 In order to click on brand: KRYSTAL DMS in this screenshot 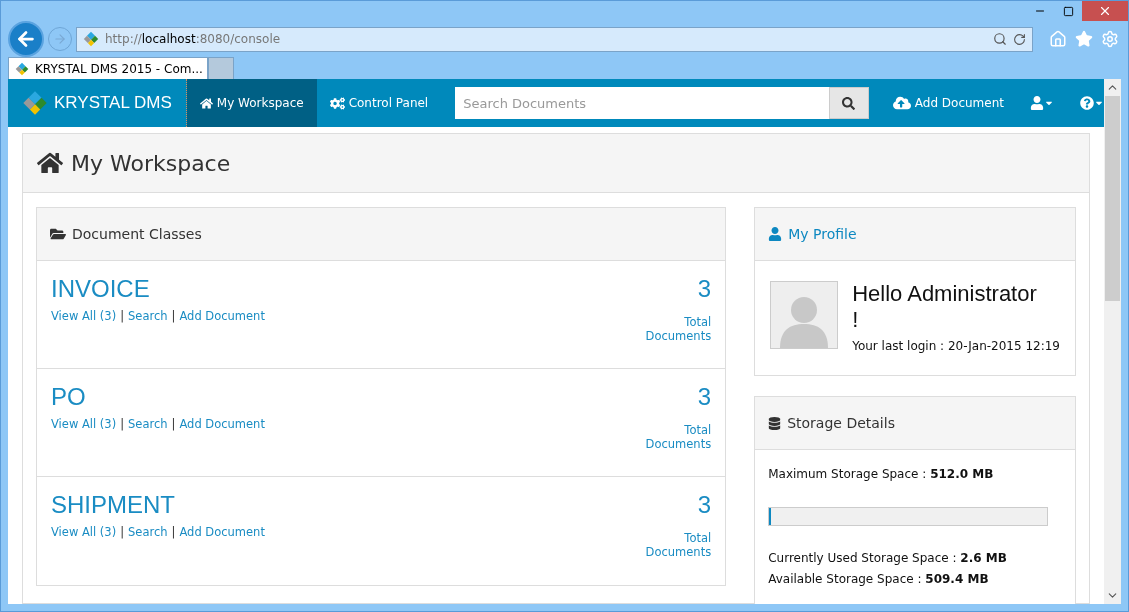, I will do `click(97, 103)`.